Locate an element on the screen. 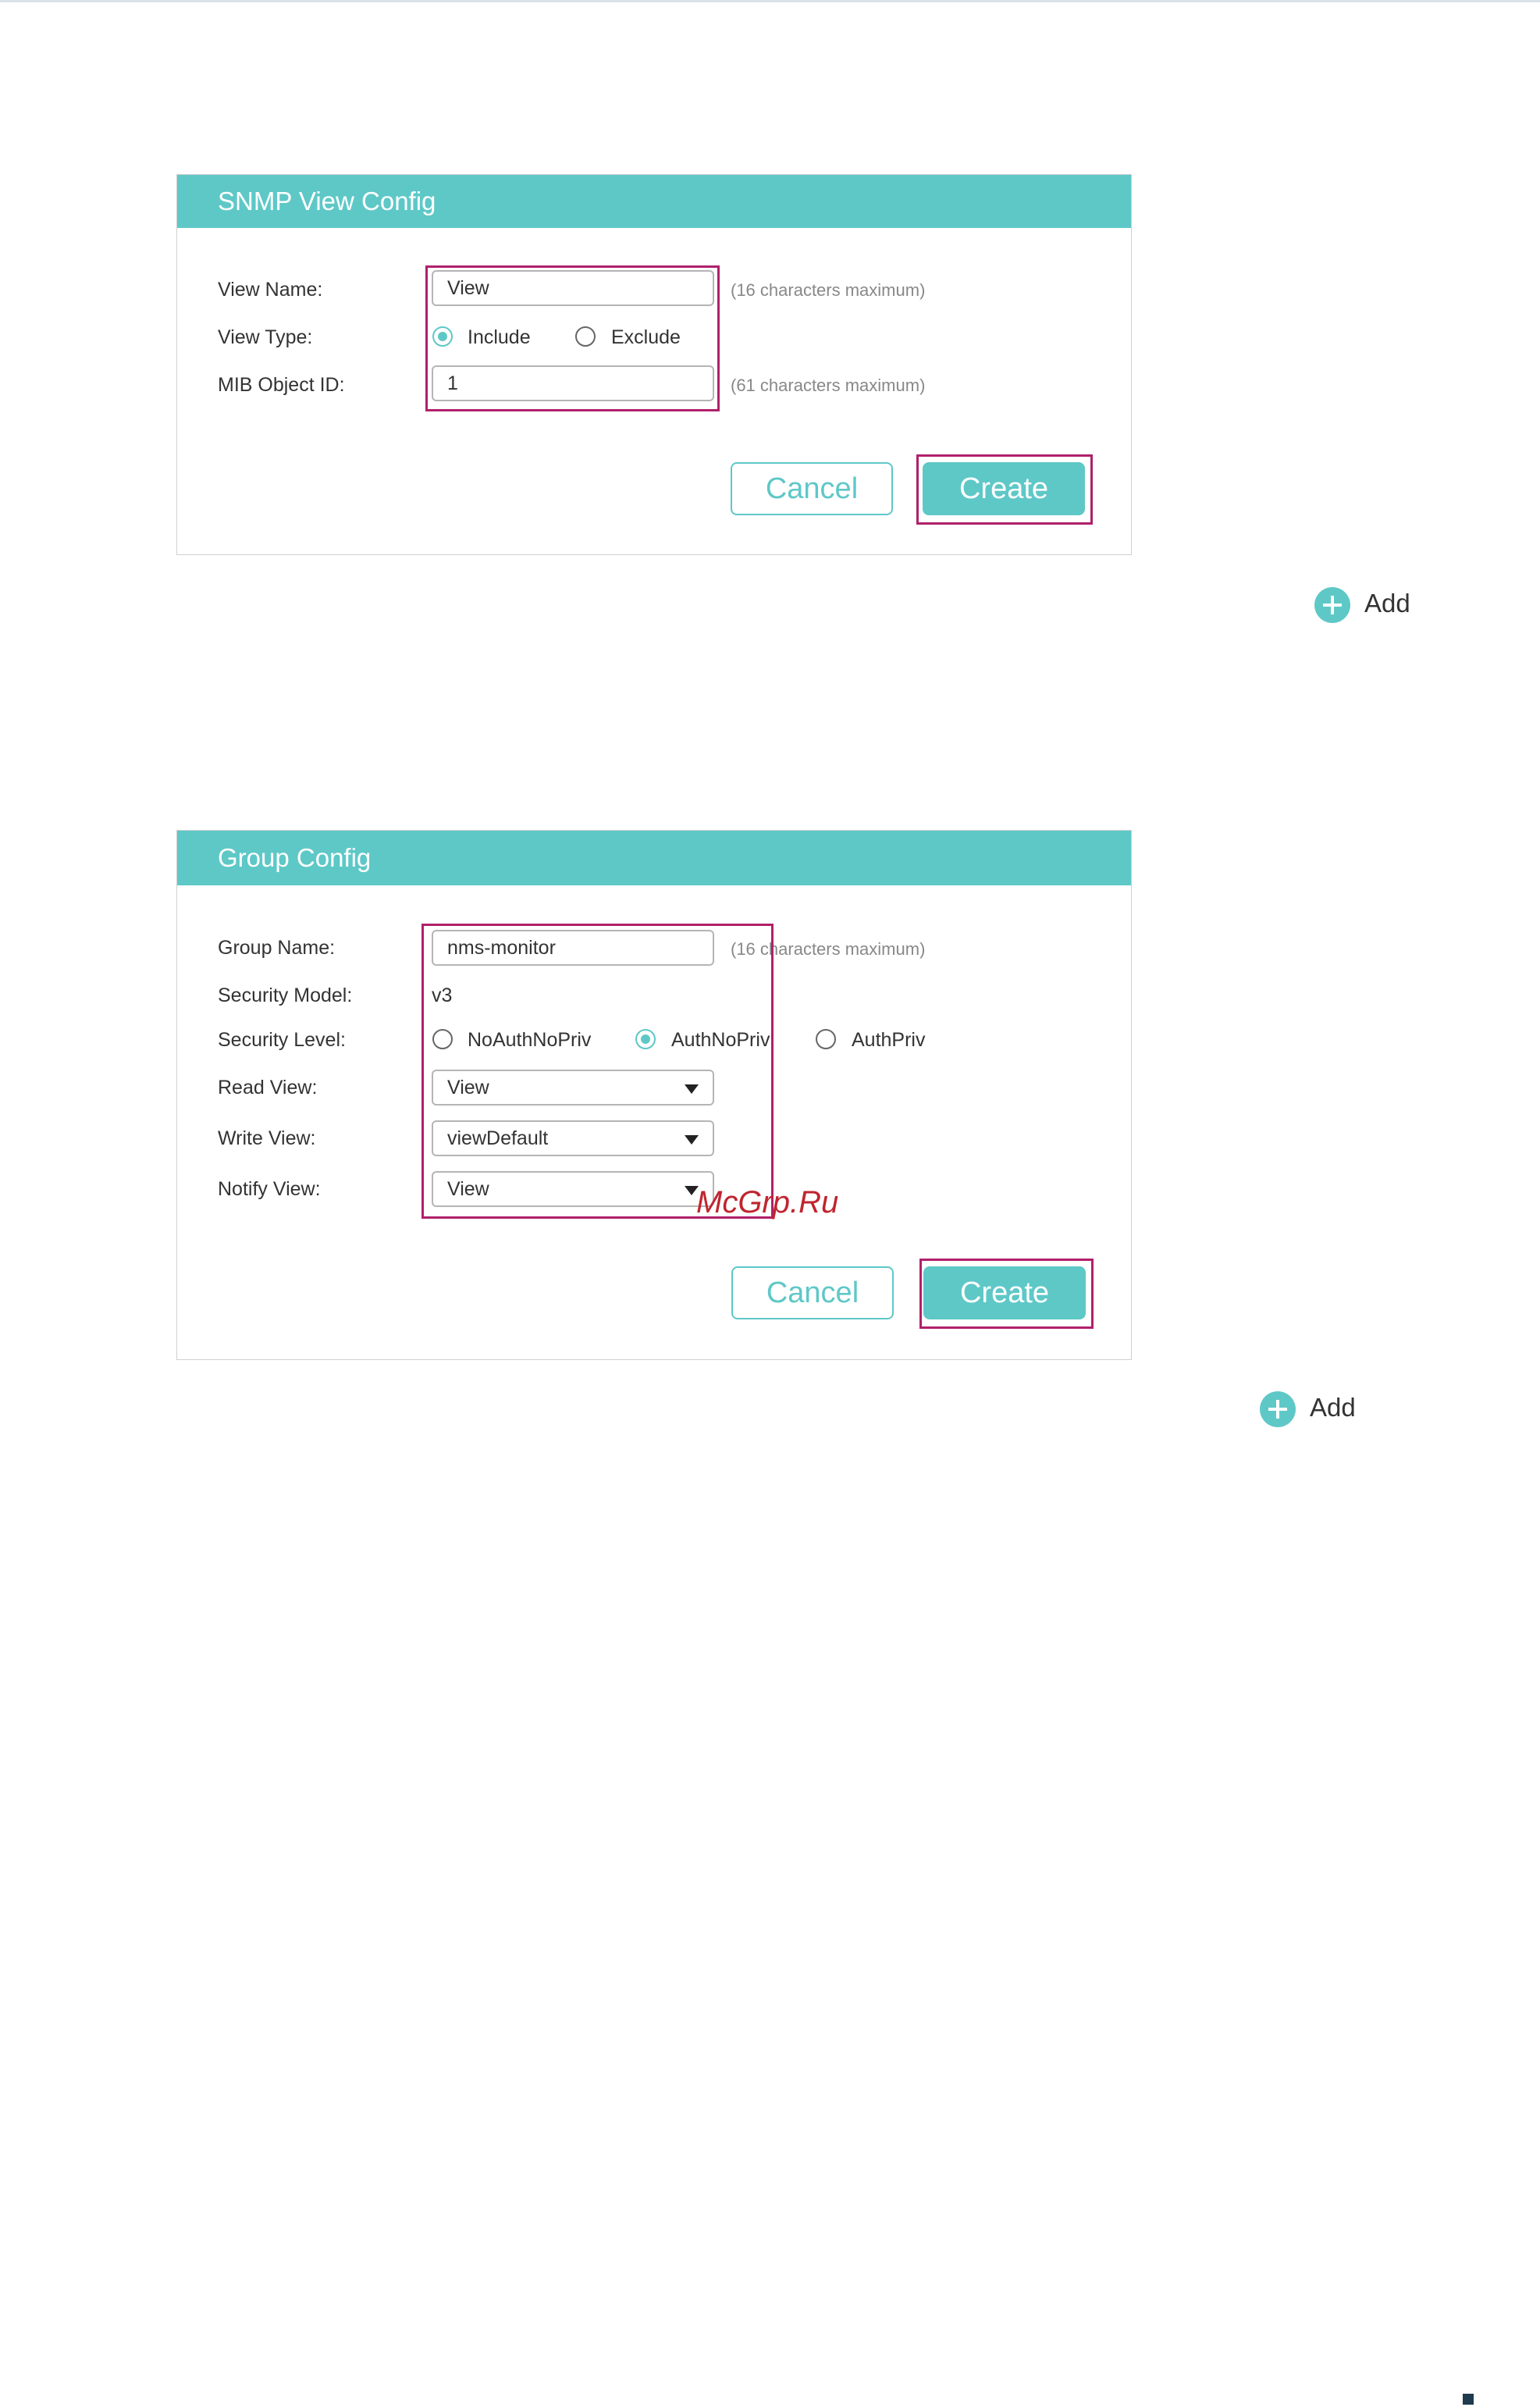 This screenshot has height=2407, width=1540. view-name-hint: (16 characters maximum) is located at coordinates (828, 290).